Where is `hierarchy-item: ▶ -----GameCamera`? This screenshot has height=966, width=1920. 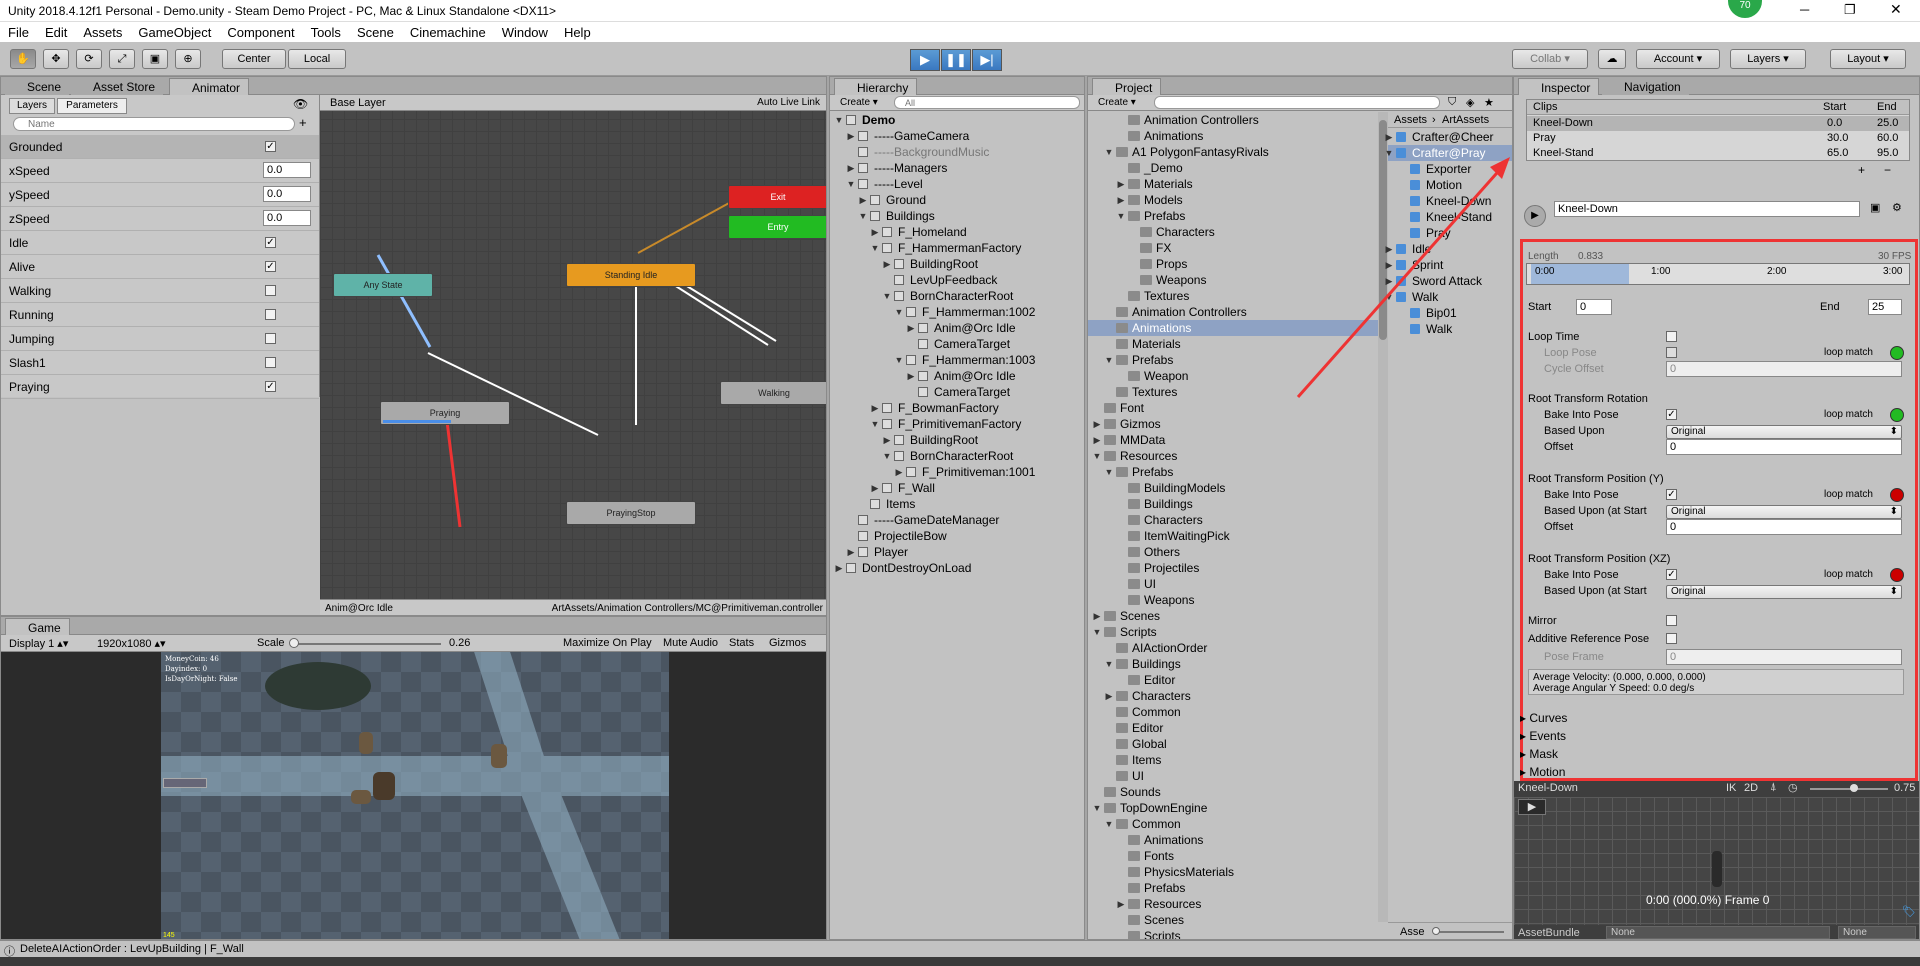 hierarchy-item: ▶ -----GameCamera is located at coordinates (957, 136).